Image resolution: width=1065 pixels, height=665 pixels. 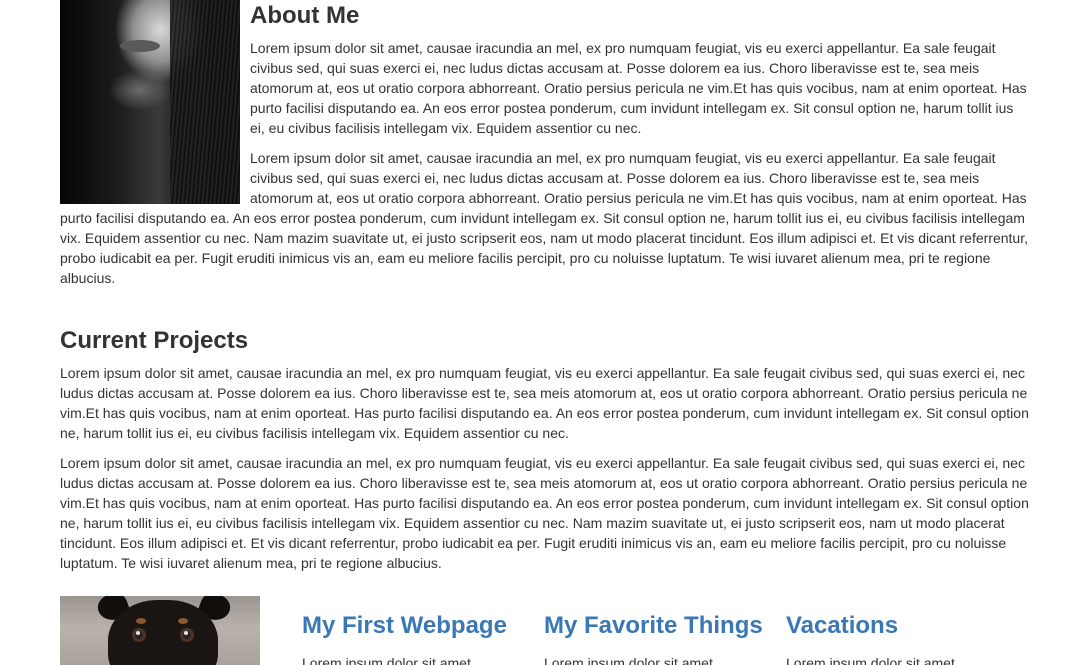 I want to click on project-card-vacations: Vacations Lorem ipsum dolor sit amet,, so click(x=901, y=630).